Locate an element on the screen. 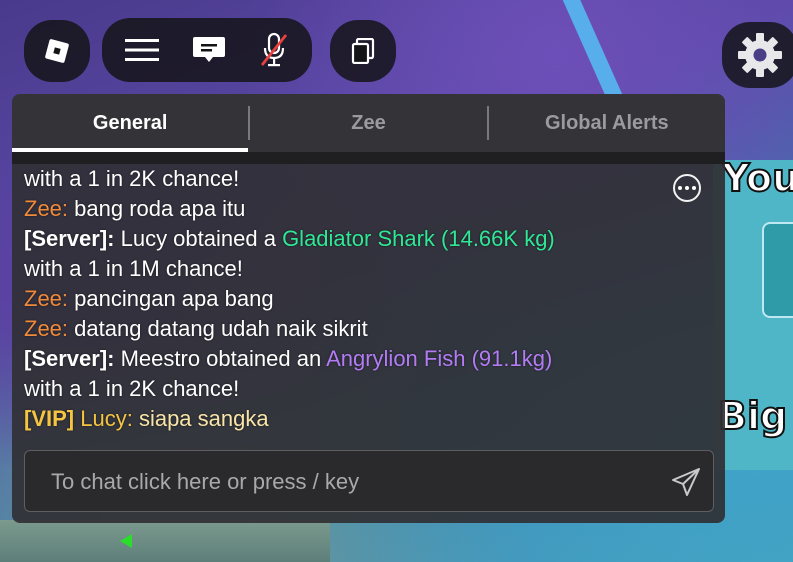  tab-general: General is located at coordinates (130, 123).